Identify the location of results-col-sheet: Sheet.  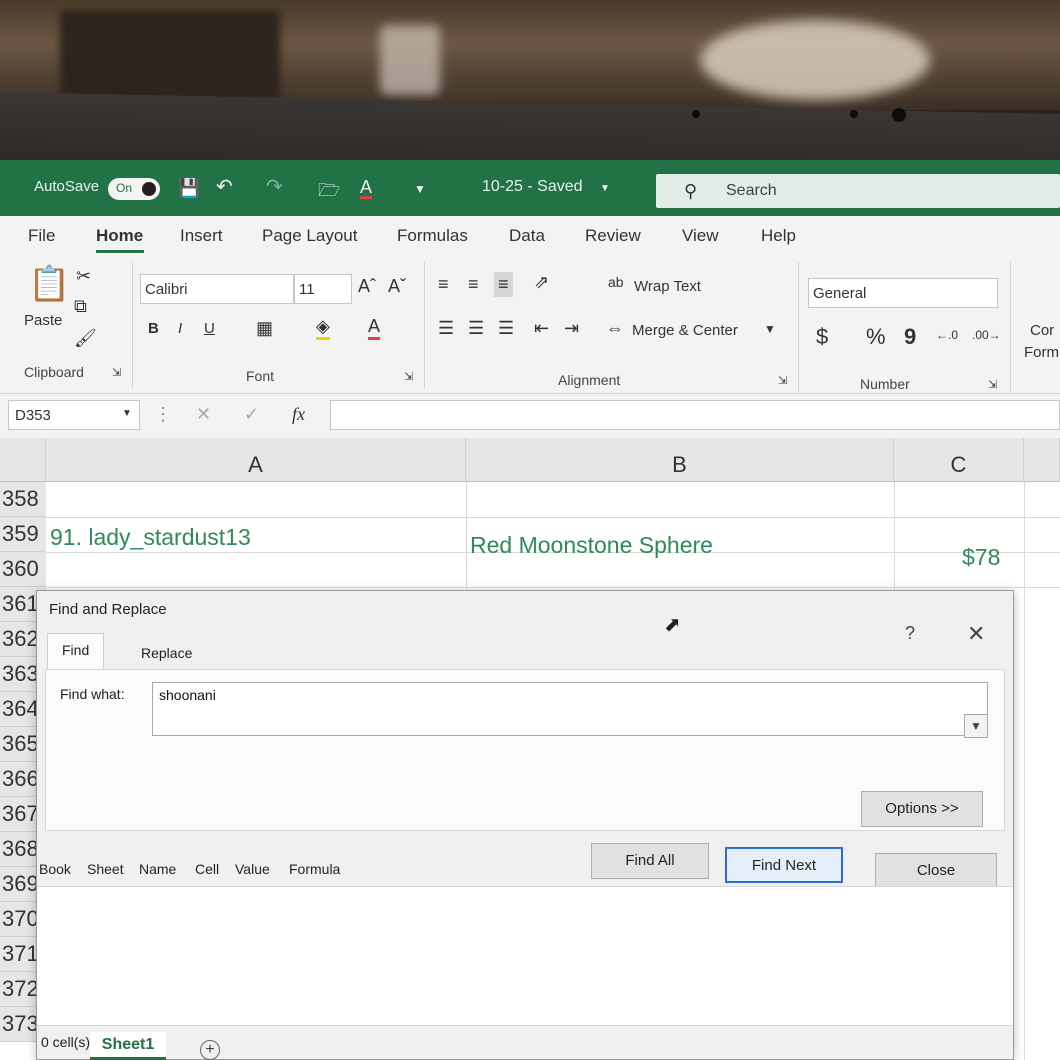
(105, 869).